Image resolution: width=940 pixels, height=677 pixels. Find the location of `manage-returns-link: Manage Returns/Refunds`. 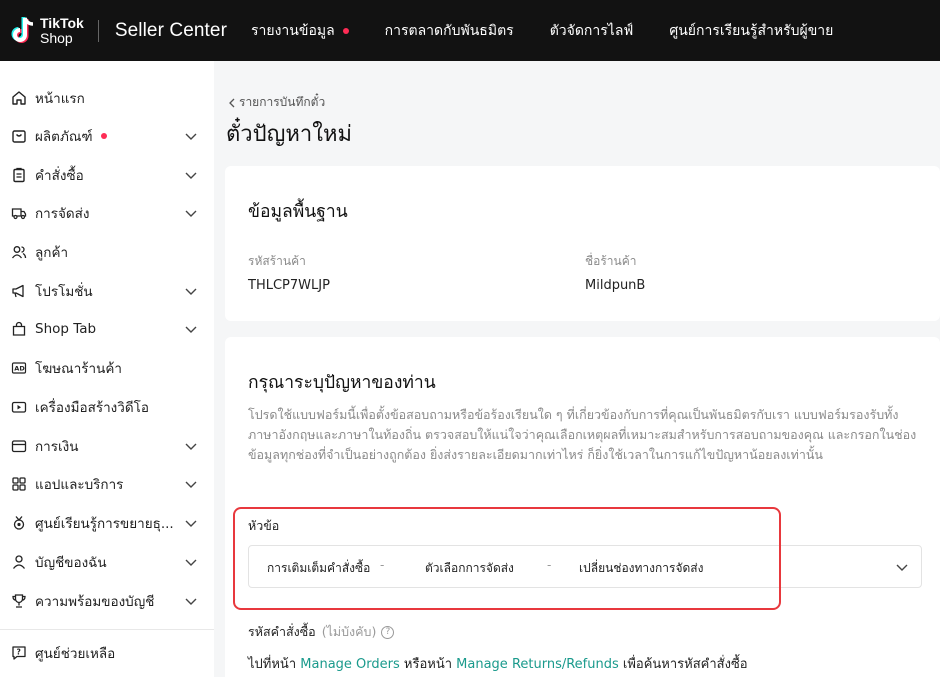

manage-returns-link: Manage Returns/Refunds is located at coordinates (537, 664).